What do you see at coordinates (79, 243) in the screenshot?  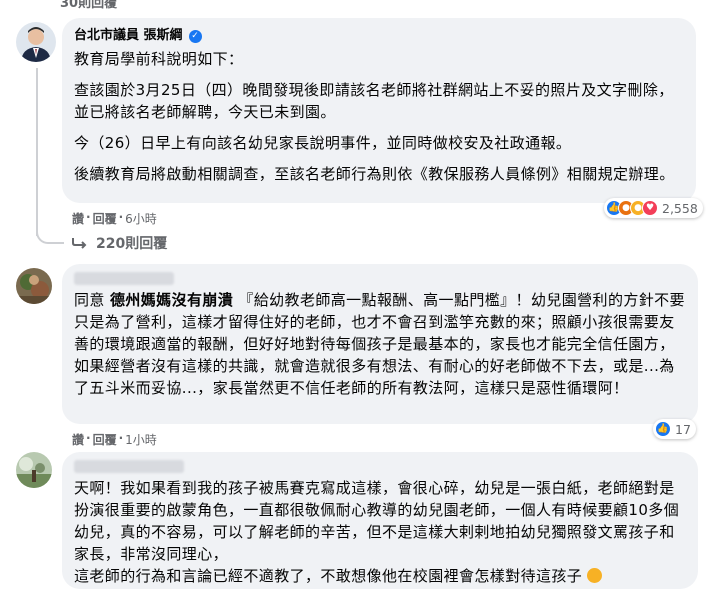 I see `reply-arrow-icon` at bounding box center [79, 243].